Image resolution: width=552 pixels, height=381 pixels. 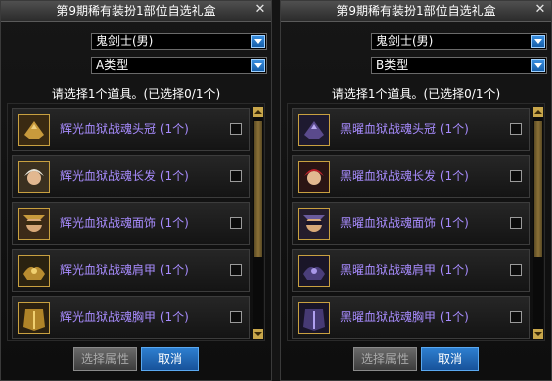 What do you see at coordinates (392, 65) in the screenshot?
I see `type-select-value: B类型` at bounding box center [392, 65].